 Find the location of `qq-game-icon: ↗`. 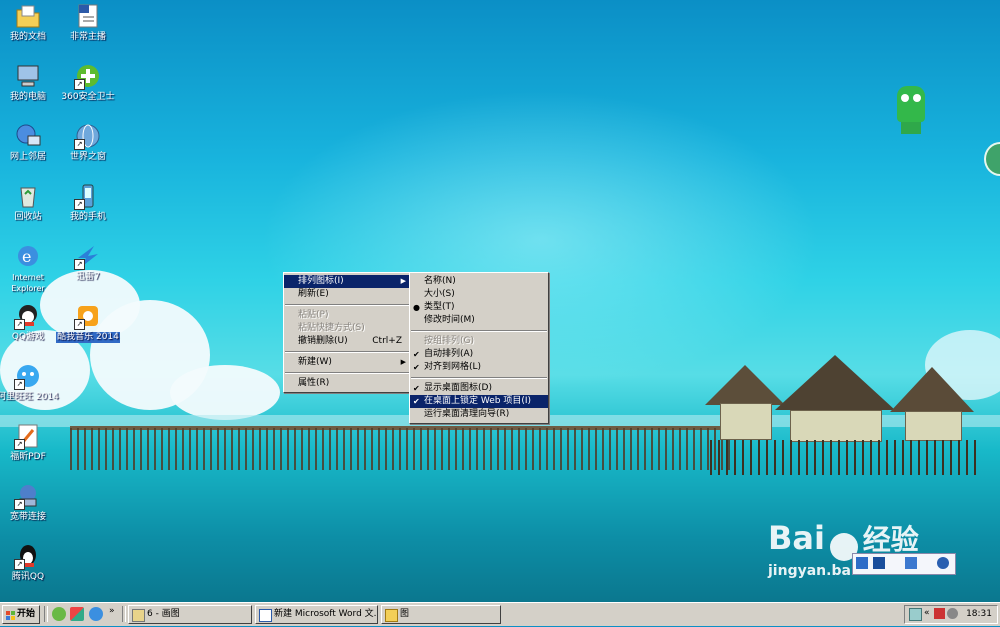

qq-game-icon: ↗ is located at coordinates (28, 316).